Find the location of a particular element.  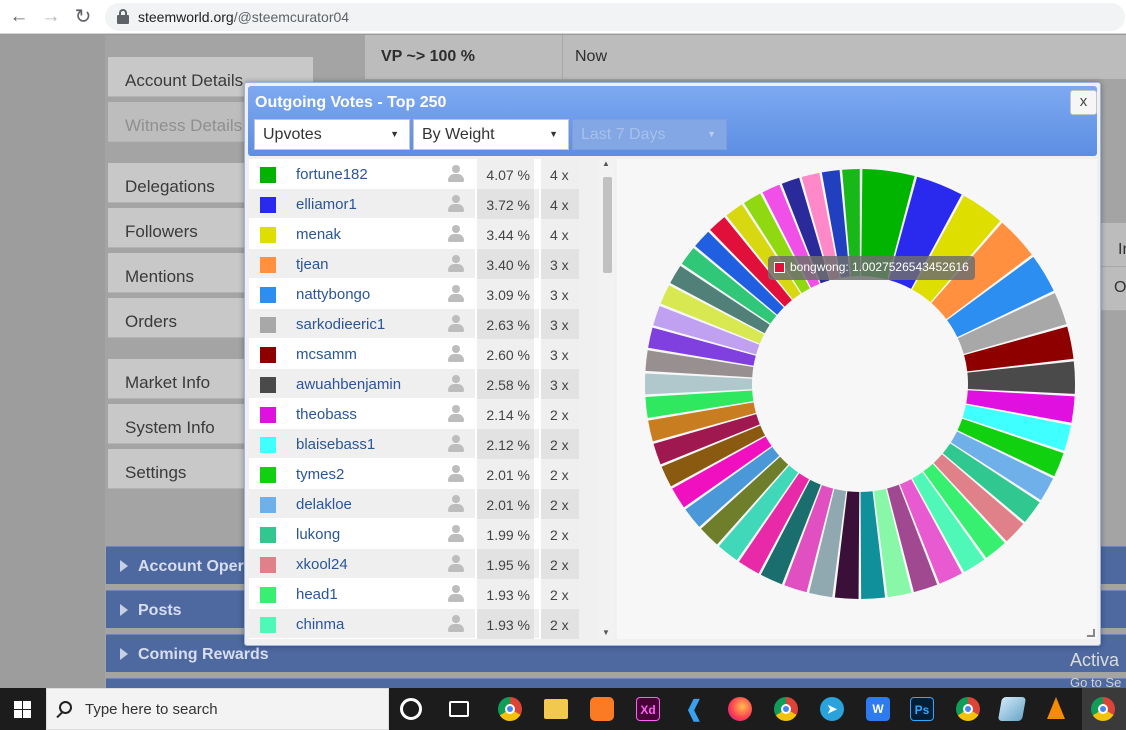

telegram-icon: ➤ is located at coordinates (832, 709).